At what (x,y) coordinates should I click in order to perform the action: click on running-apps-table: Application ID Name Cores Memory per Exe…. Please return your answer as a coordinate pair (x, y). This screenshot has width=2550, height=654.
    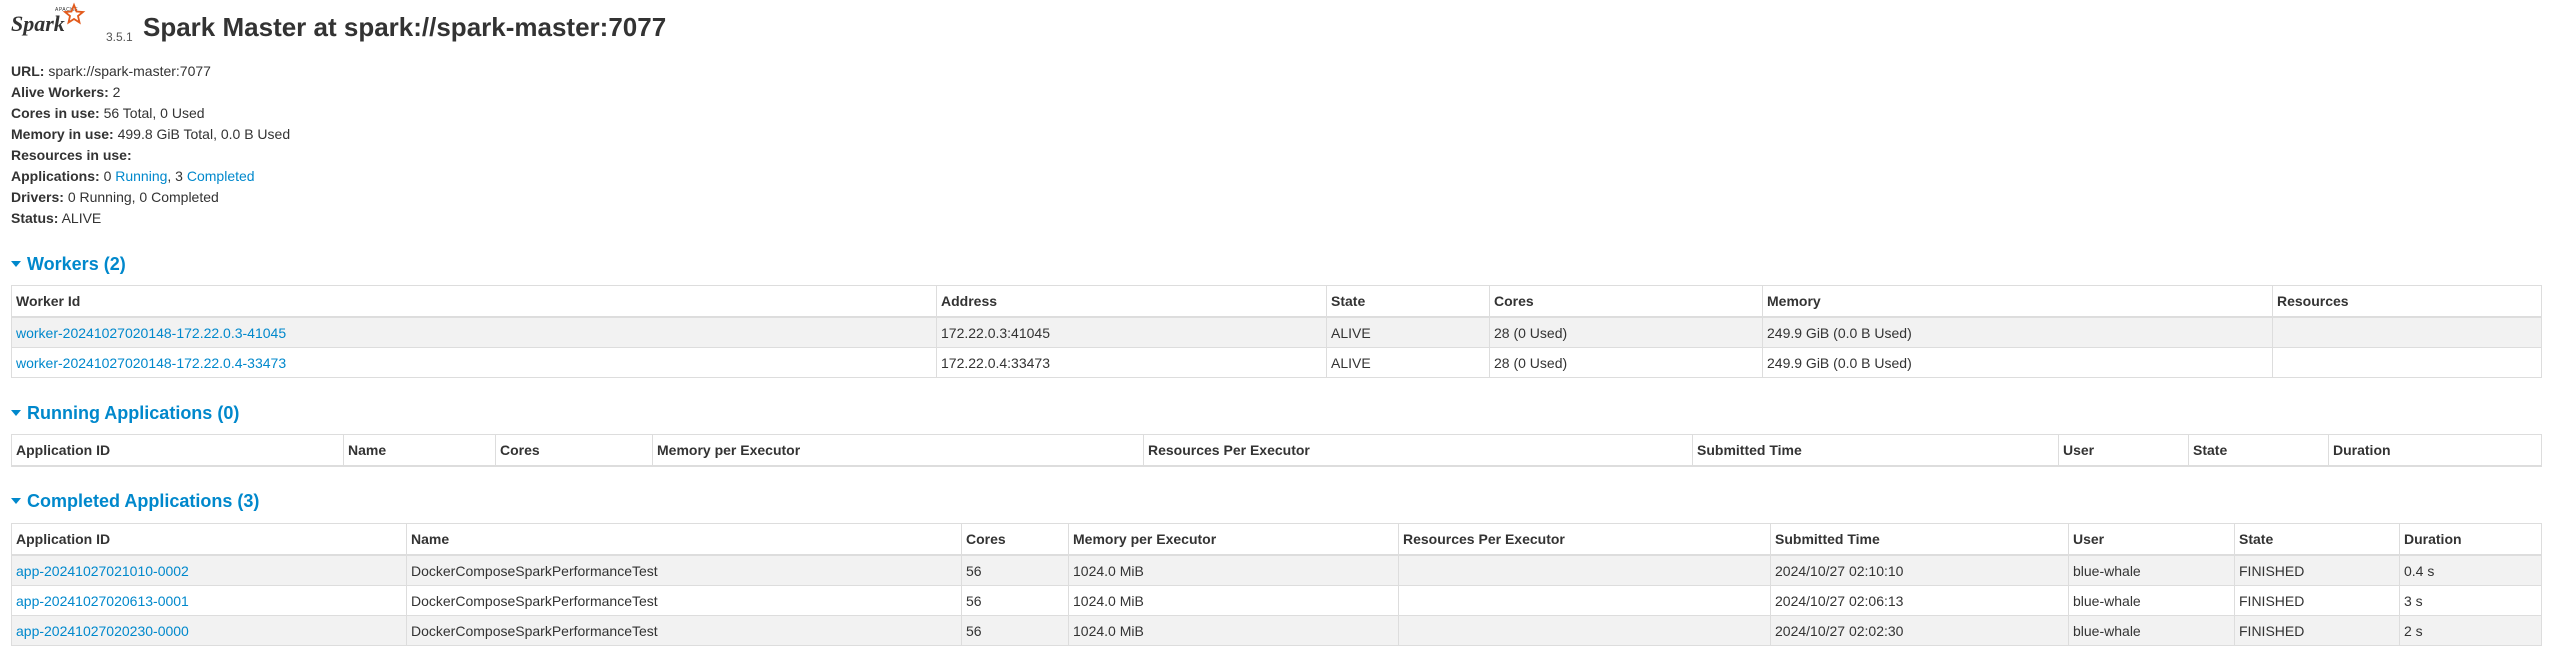
    Looking at the image, I should click on (1276, 450).